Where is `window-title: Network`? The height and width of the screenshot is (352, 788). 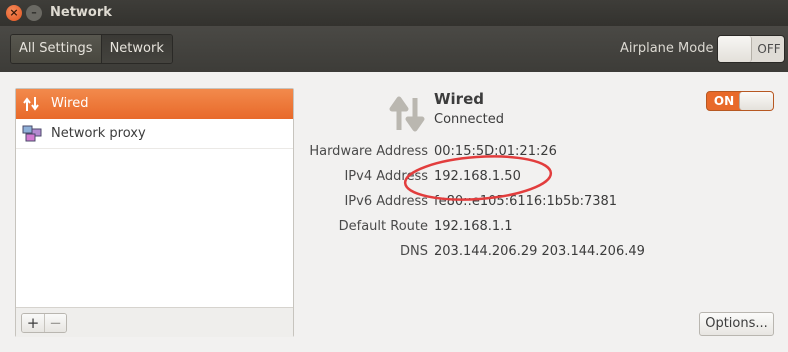 window-title: Network is located at coordinates (81, 12).